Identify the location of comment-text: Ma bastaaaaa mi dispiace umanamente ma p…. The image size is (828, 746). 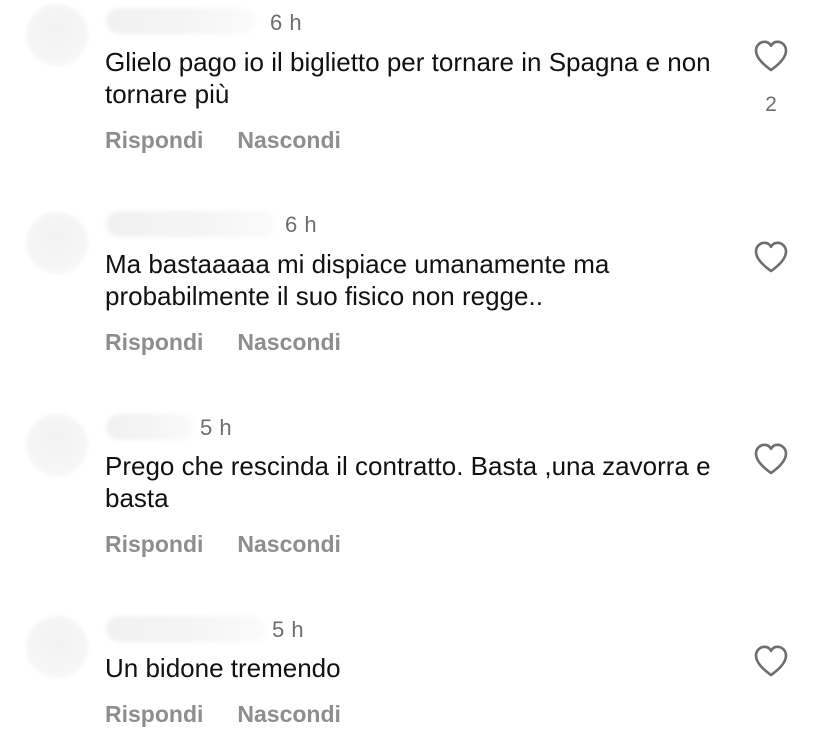
(357, 280).